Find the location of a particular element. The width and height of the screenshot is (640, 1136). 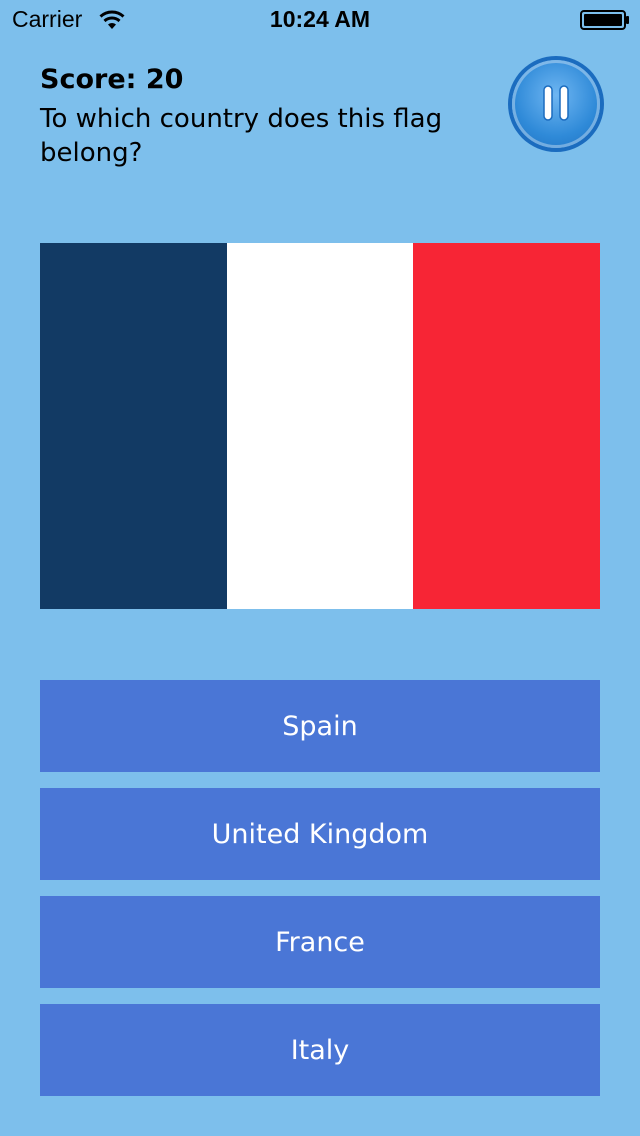

answer-button-italy: Italy is located at coordinates (320, 1050).